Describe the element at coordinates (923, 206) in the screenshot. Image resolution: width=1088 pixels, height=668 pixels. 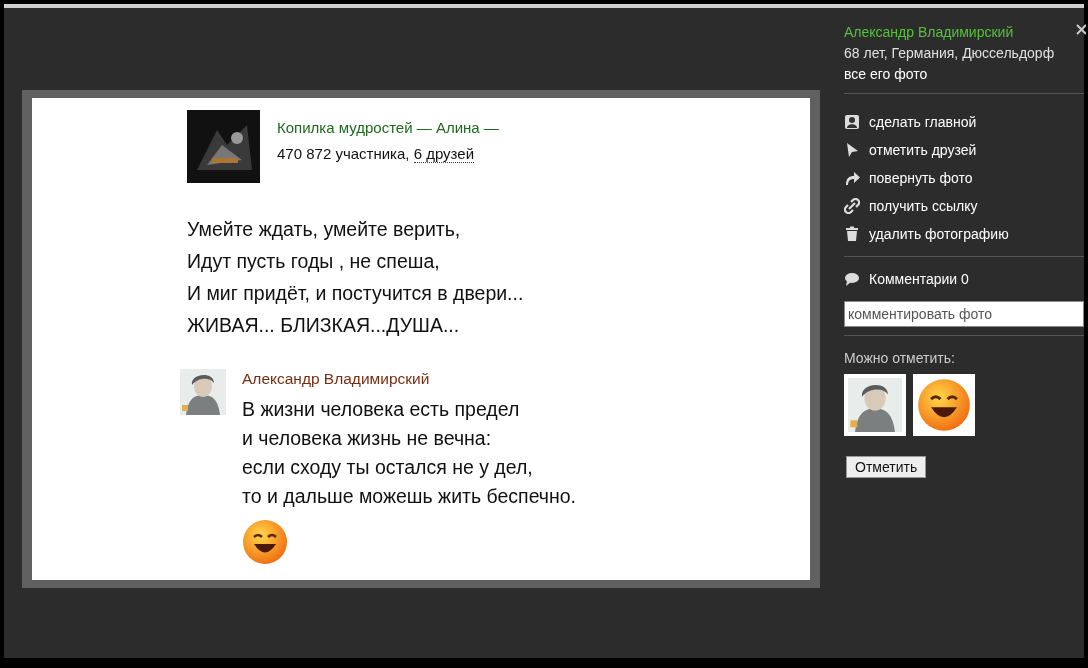
I see `action-link: получить ссылку` at that location.